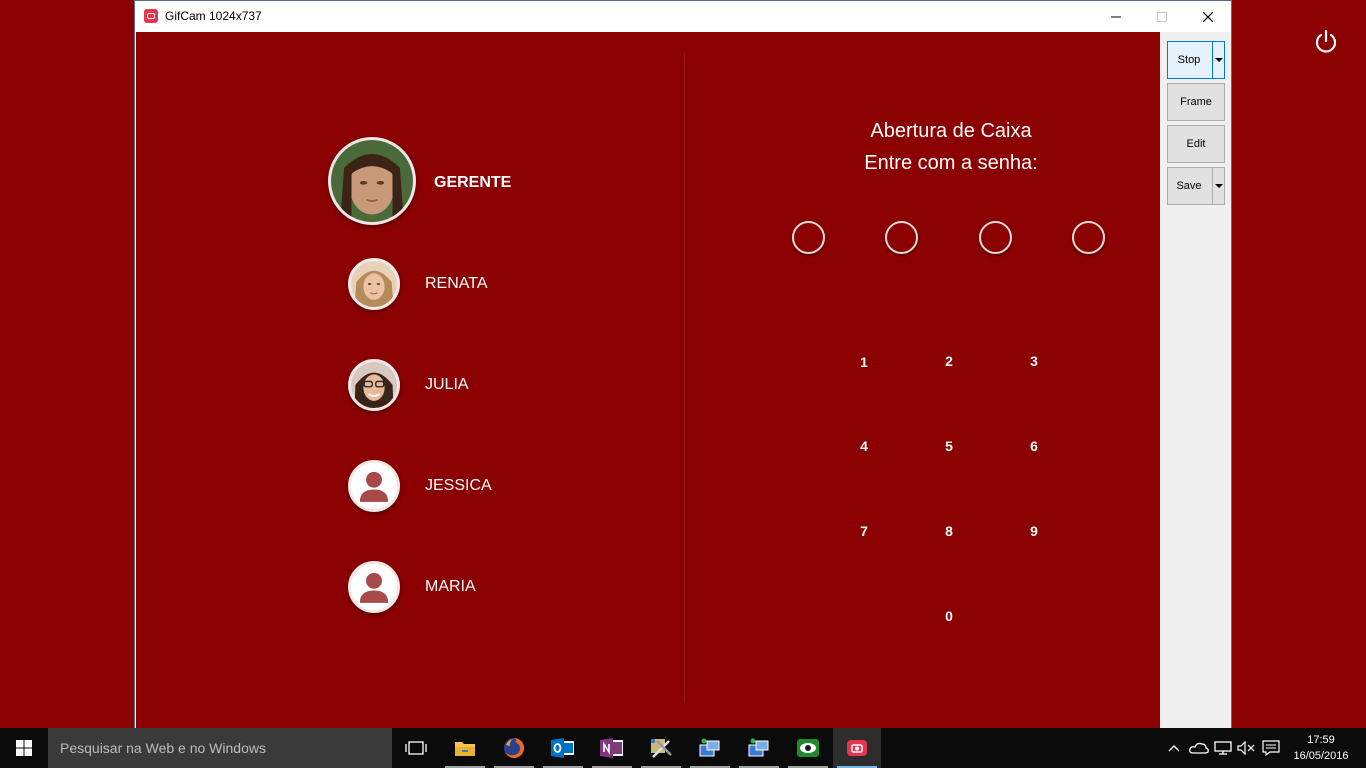  I want to click on keypad-key-8: 8, so click(949, 531).